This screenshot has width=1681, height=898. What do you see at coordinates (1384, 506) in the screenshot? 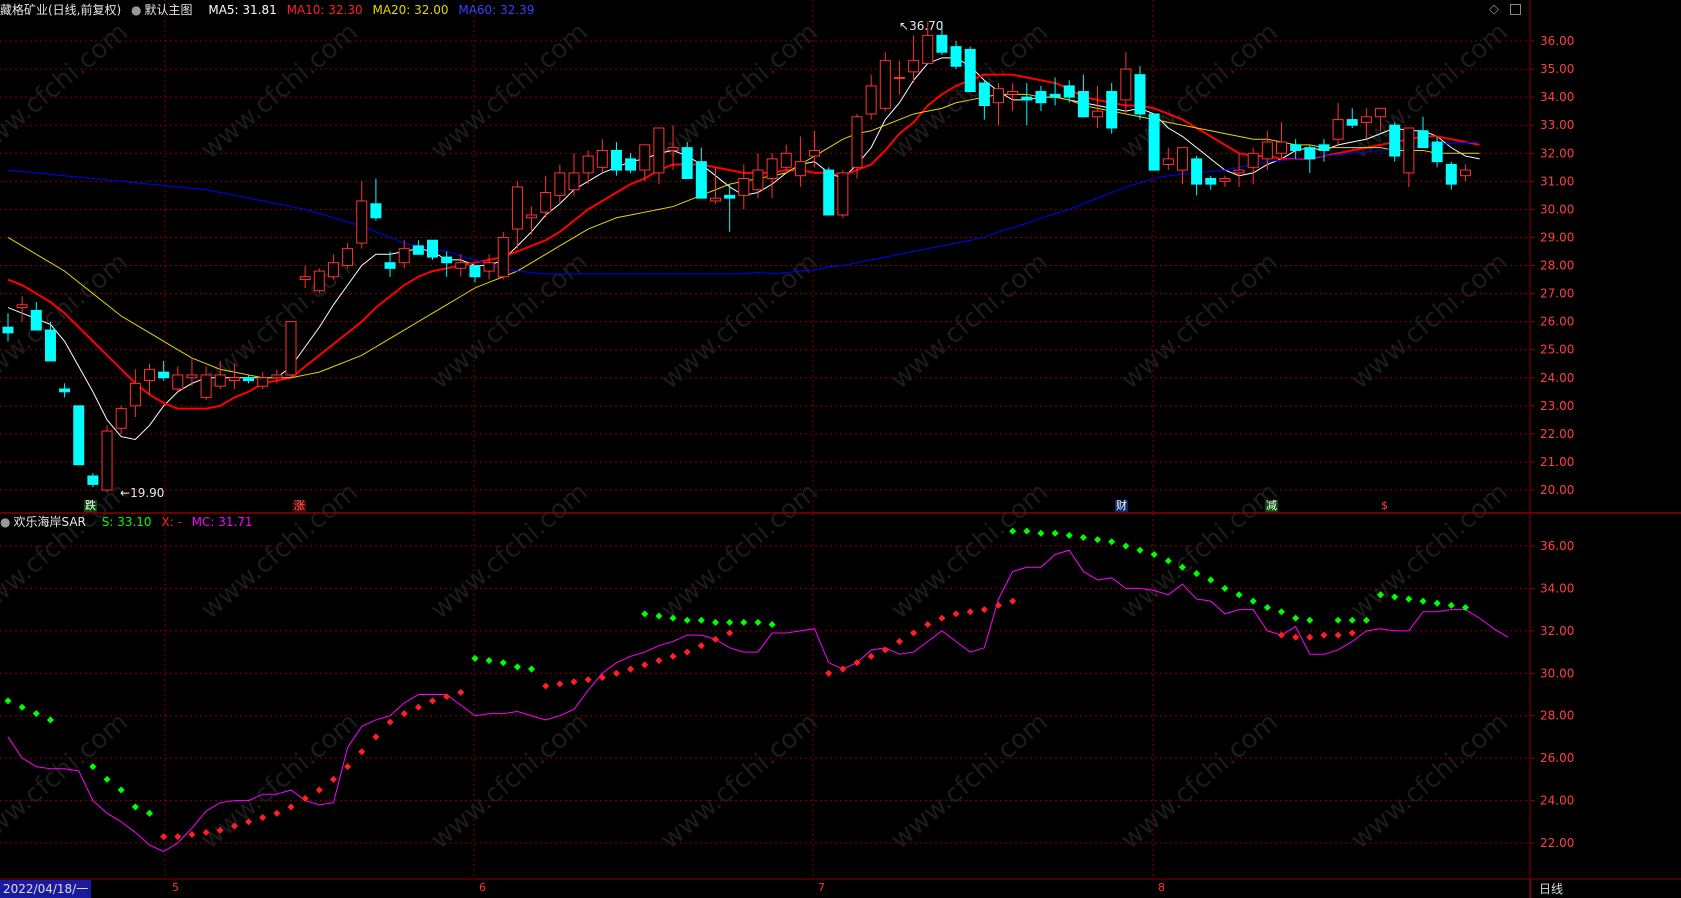
I see `event-tag-dividend: $` at bounding box center [1384, 506].